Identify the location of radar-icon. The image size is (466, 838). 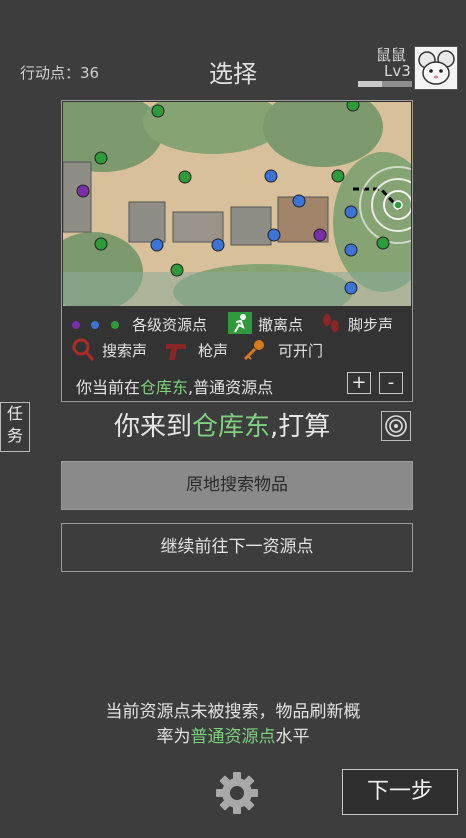
(396, 426).